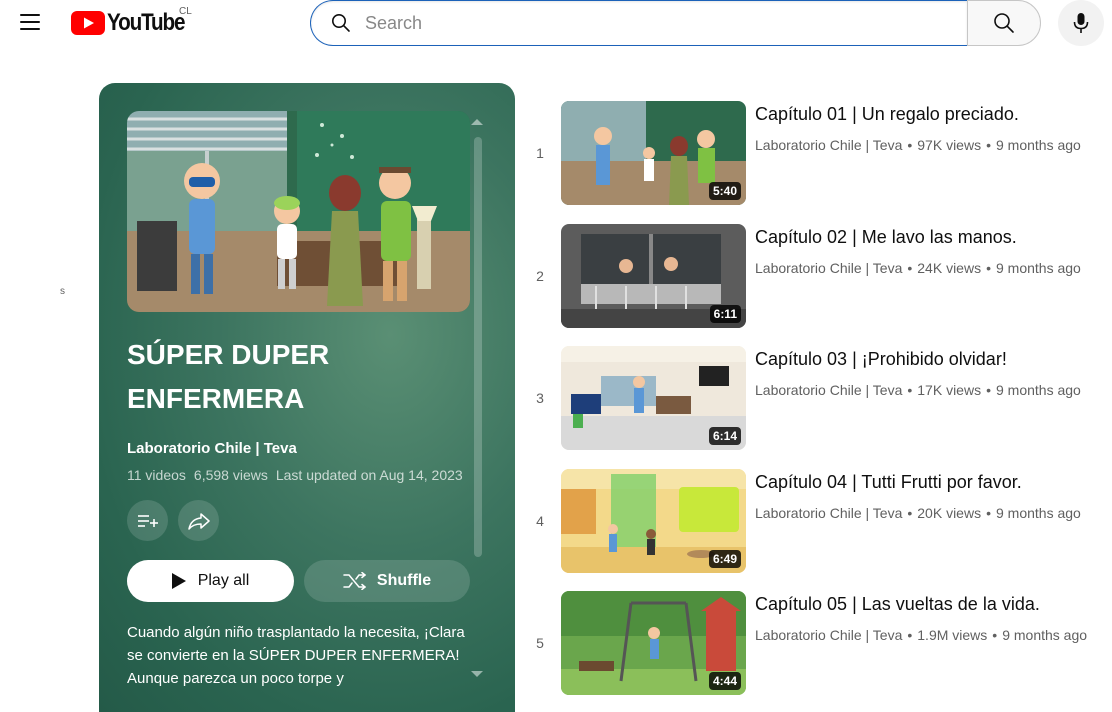 This screenshot has width=1112, height=712. Describe the element at coordinates (888, 482) in the screenshot. I see `video-title: Capítulo 04 | Tutti Frutti por favor.` at that location.